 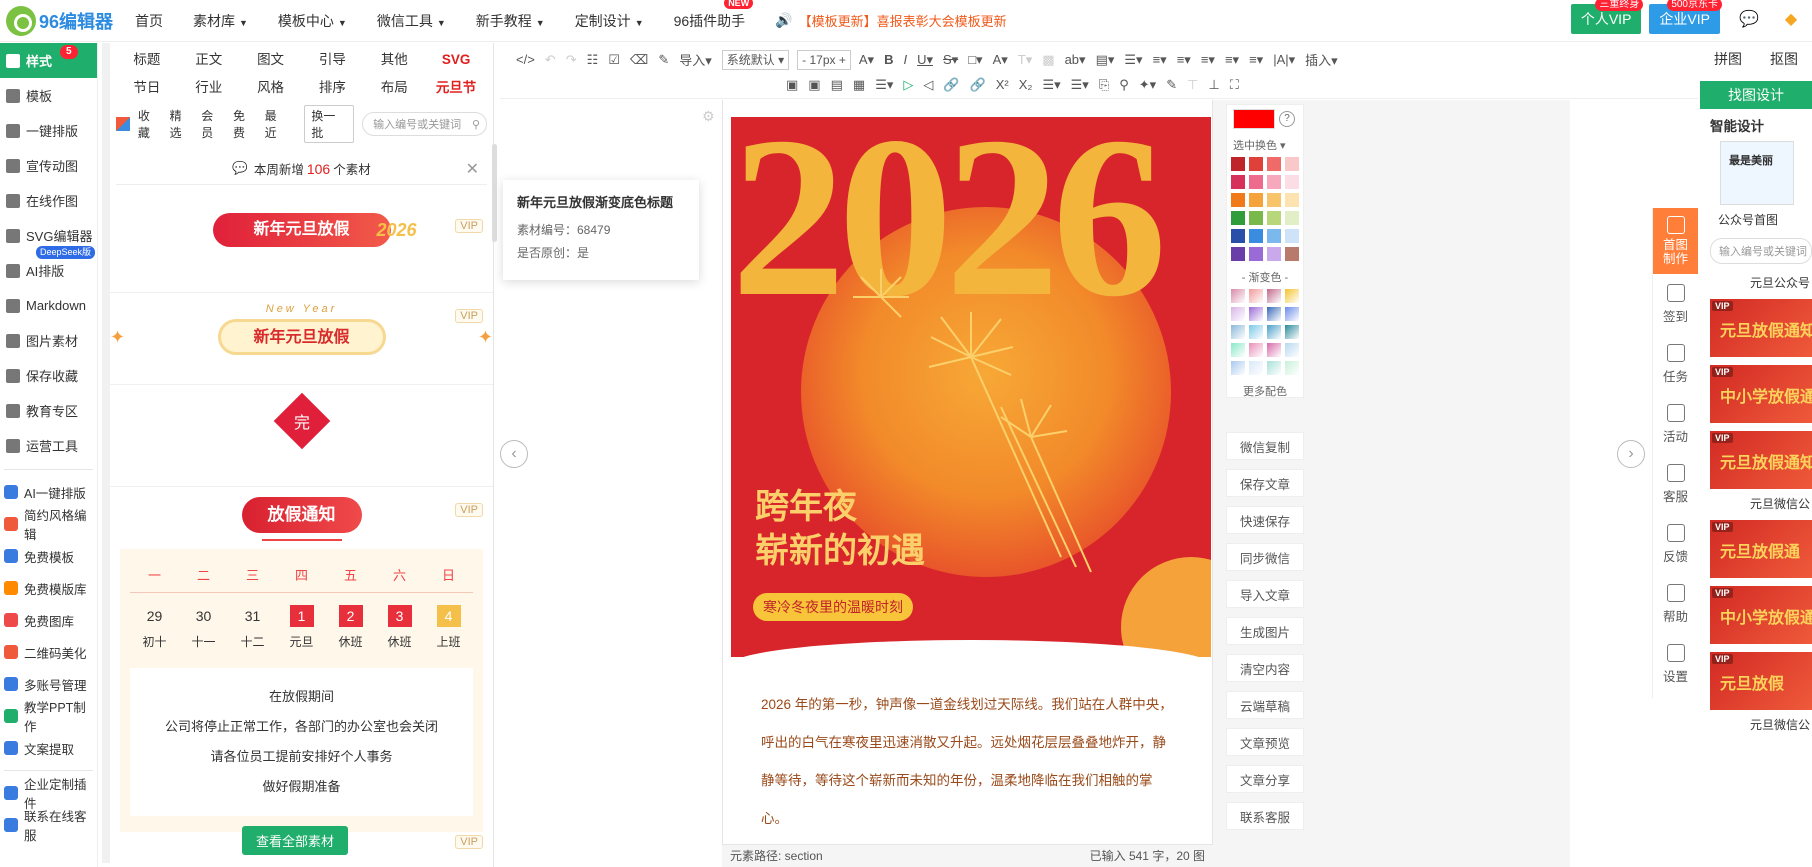 I want to click on unordered-list-icon: ☰▾, so click(x=1080, y=85).